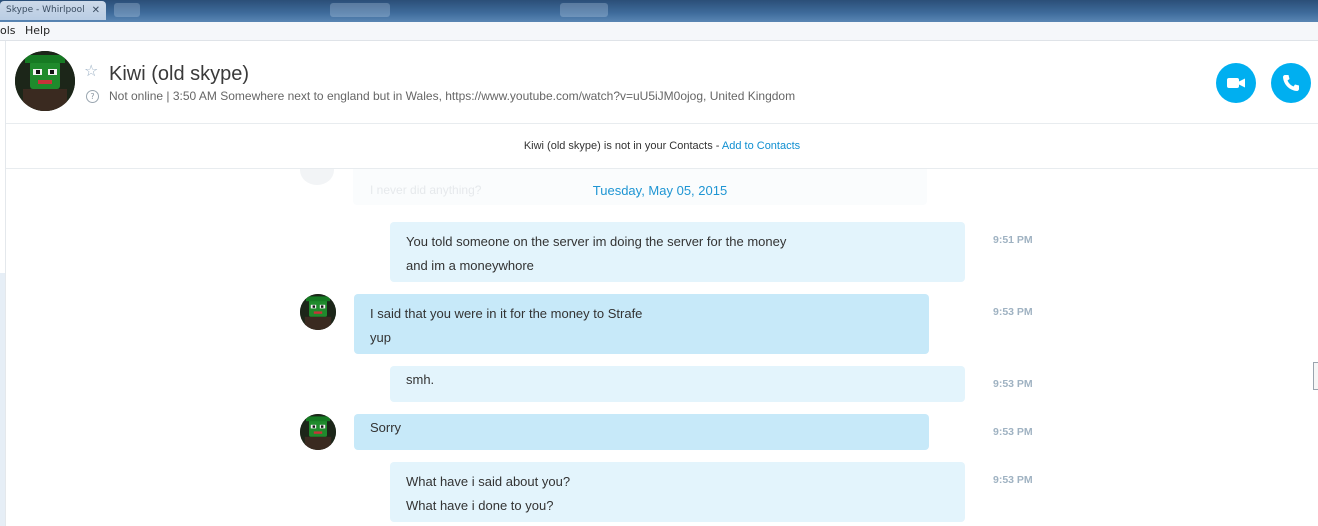  What do you see at coordinates (761, 146) in the screenshot?
I see `add-to-contacts-link: Add to Contacts` at bounding box center [761, 146].